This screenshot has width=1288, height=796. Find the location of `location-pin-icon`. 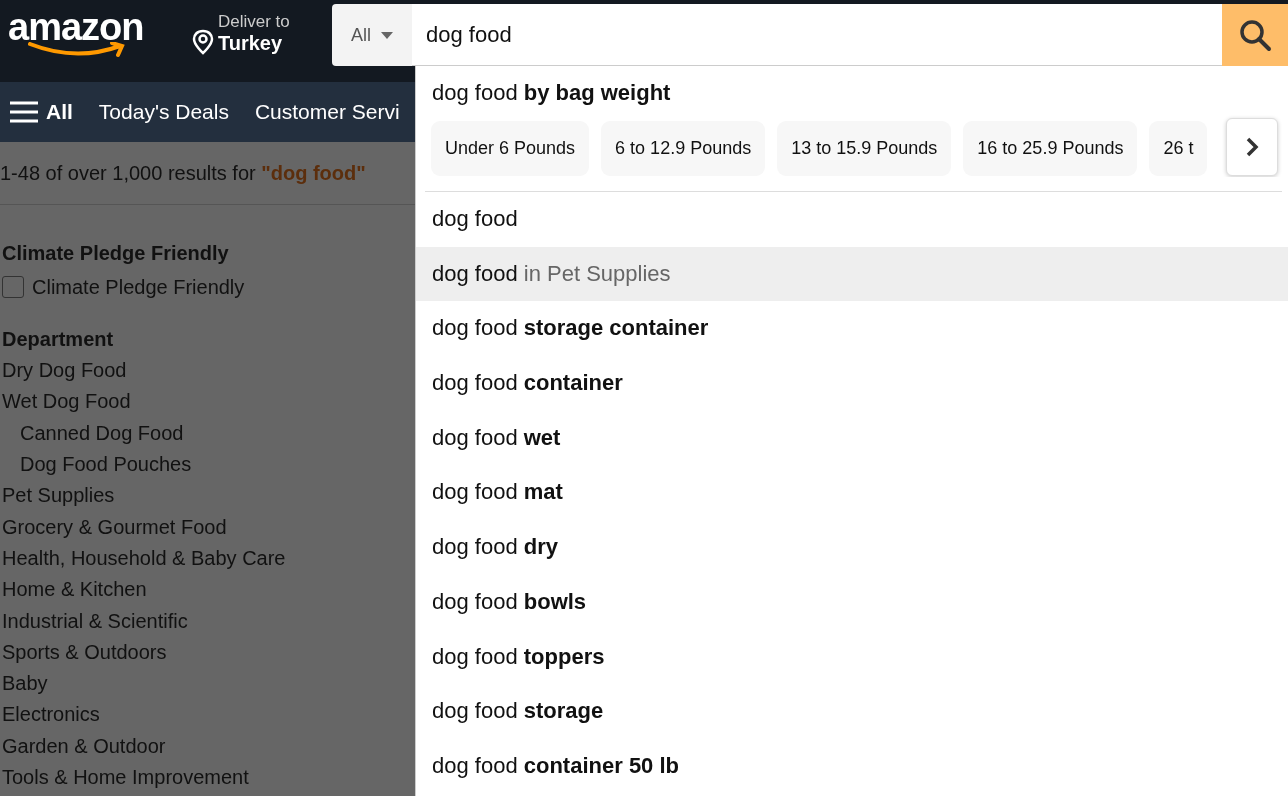

location-pin-icon is located at coordinates (203, 41).